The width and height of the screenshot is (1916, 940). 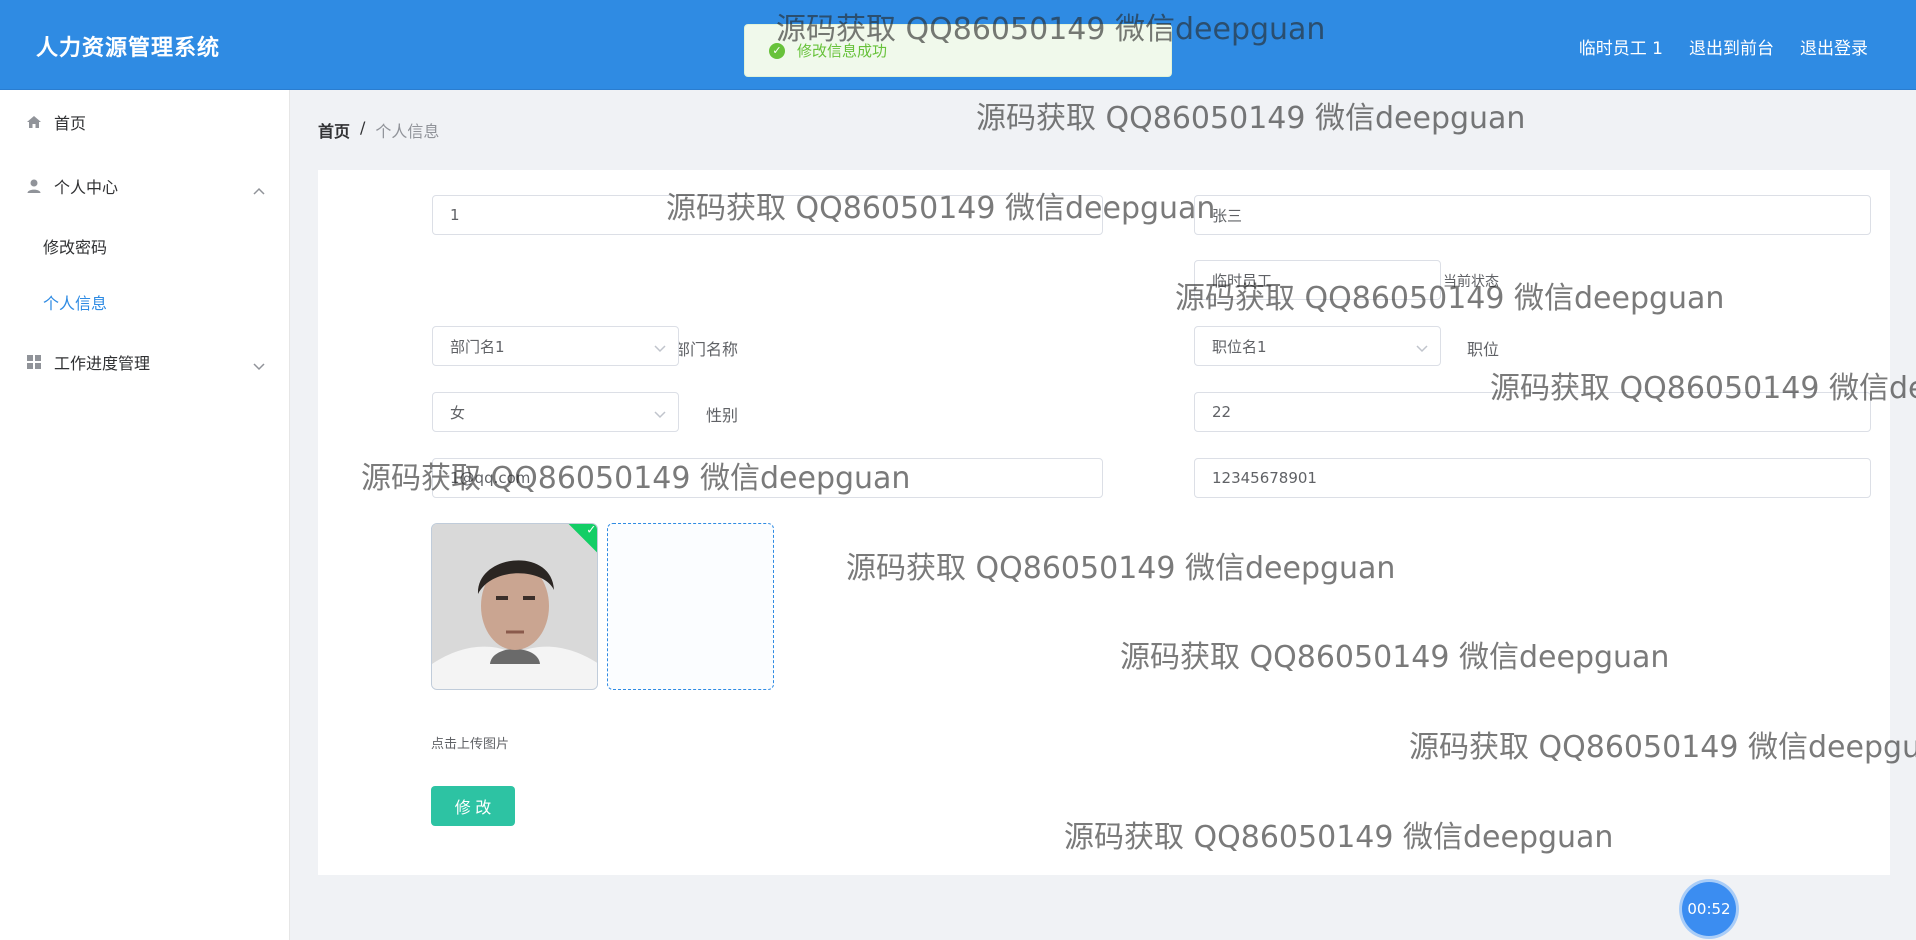 I want to click on department-value: 部门名1, so click(x=477, y=346).